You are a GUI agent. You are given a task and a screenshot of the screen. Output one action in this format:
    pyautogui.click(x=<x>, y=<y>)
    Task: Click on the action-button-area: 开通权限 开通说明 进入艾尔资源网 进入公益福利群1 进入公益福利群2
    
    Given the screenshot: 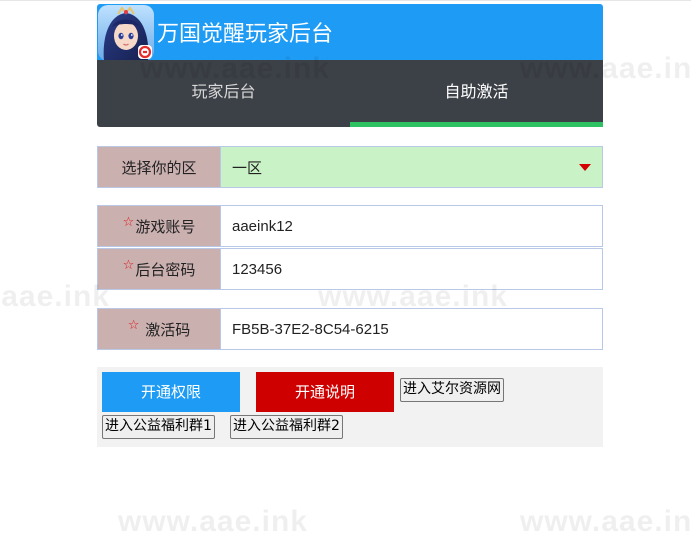 What is the action you would take?
    pyautogui.click(x=350, y=407)
    